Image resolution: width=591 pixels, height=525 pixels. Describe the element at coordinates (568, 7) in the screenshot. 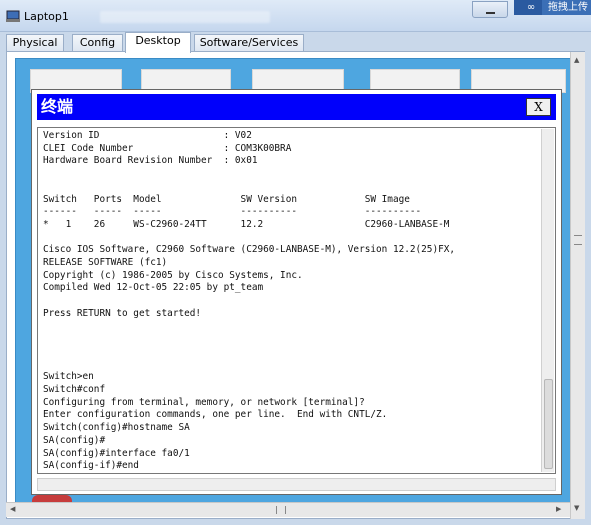

I see `upload-overlay-label: 拖拽上传` at that location.